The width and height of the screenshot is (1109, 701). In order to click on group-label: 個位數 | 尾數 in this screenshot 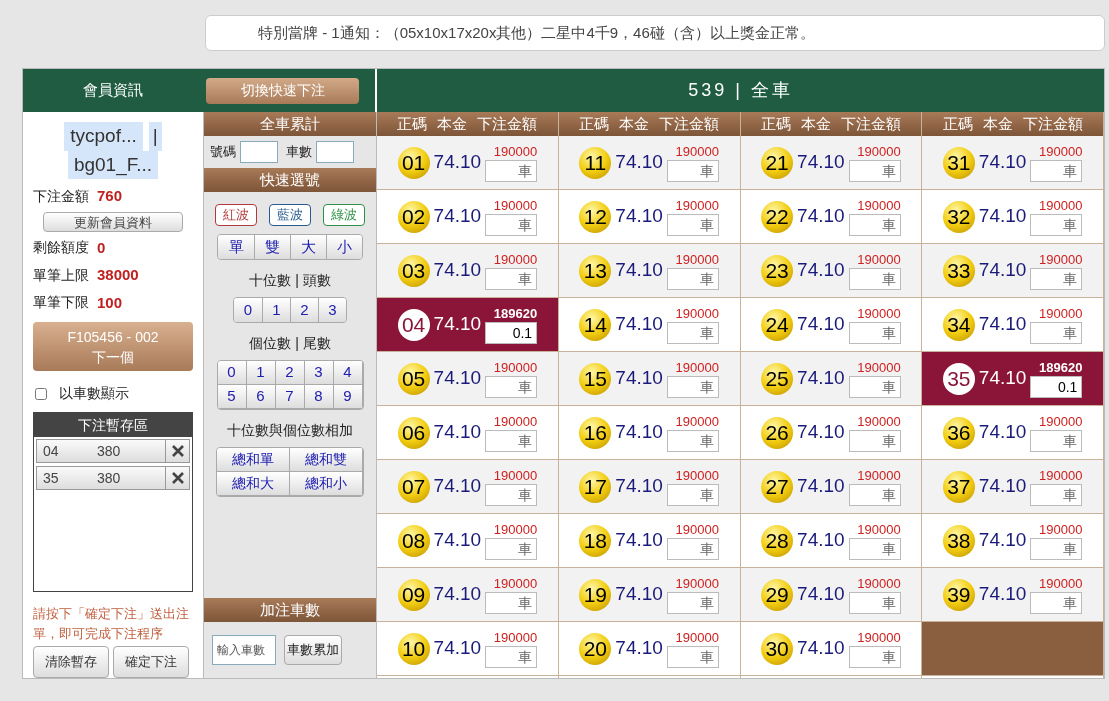, I will do `click(290, 343)`.